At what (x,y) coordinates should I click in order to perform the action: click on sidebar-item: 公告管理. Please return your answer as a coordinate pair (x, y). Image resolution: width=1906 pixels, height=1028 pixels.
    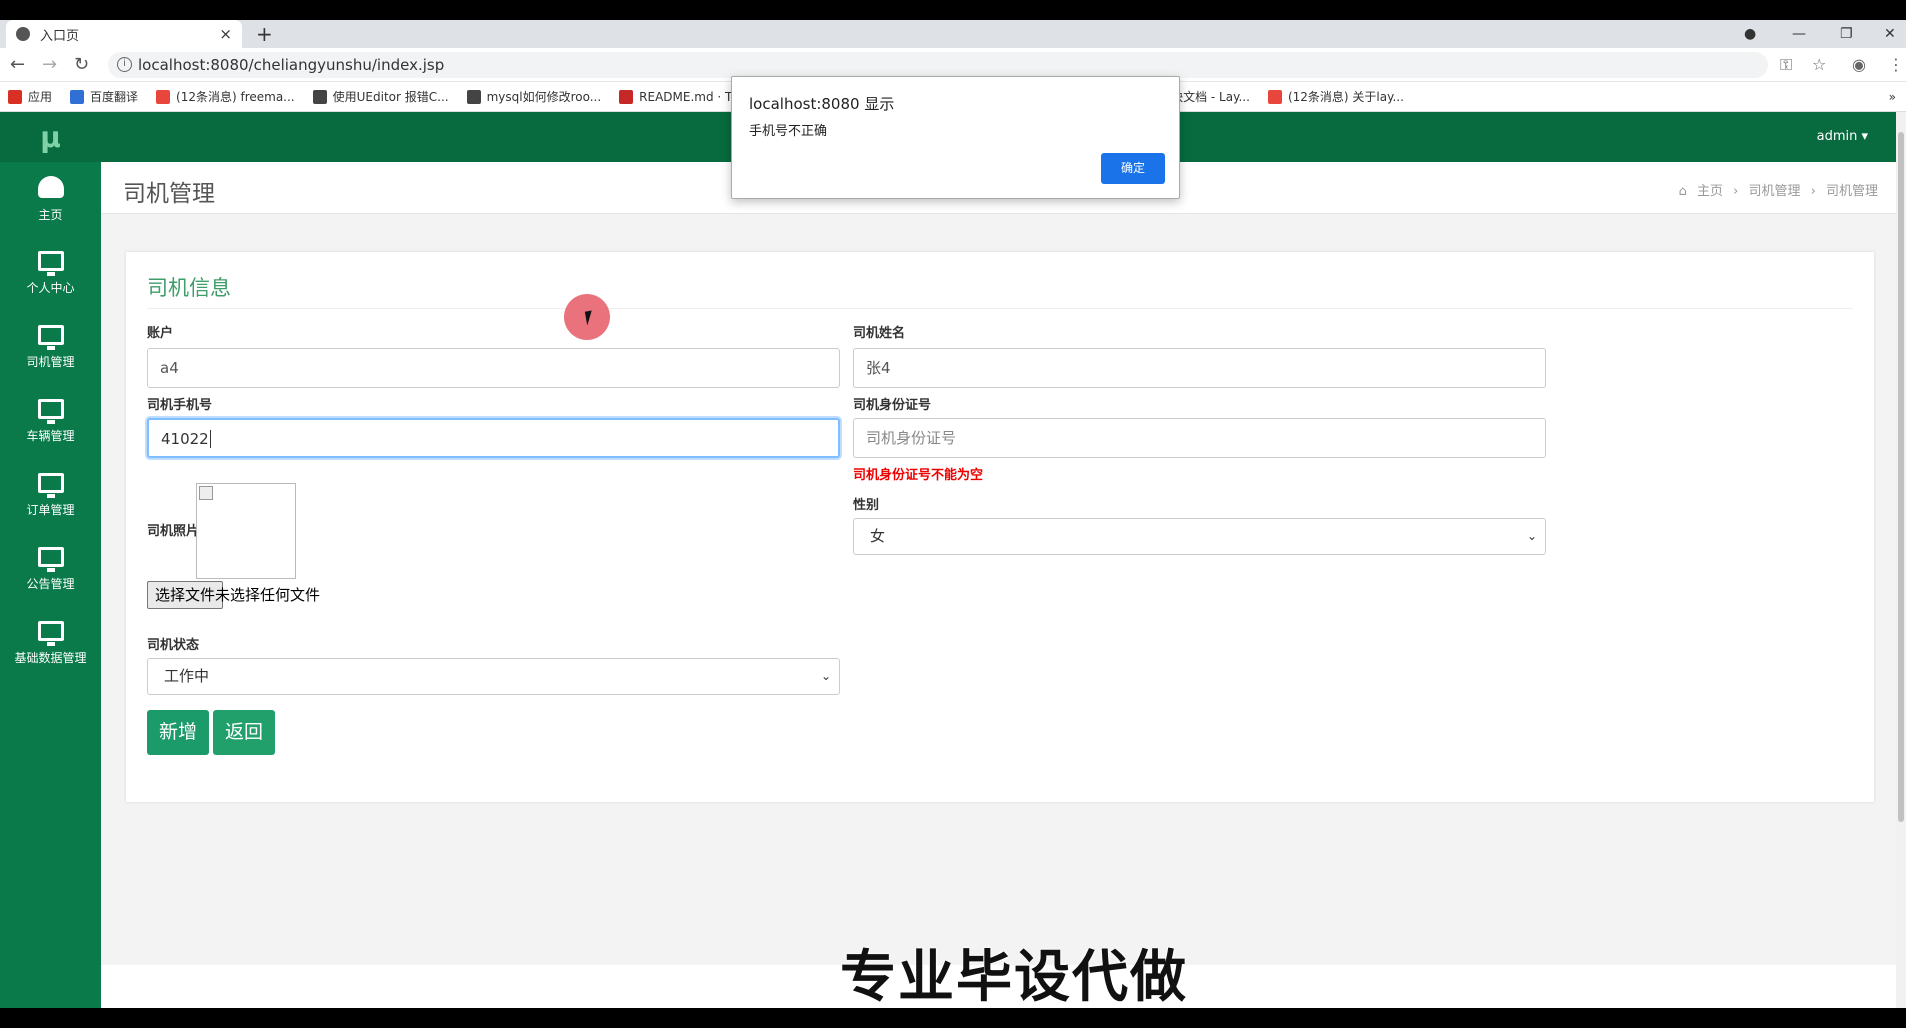
    Looking at the image, I should click on (50, 569).